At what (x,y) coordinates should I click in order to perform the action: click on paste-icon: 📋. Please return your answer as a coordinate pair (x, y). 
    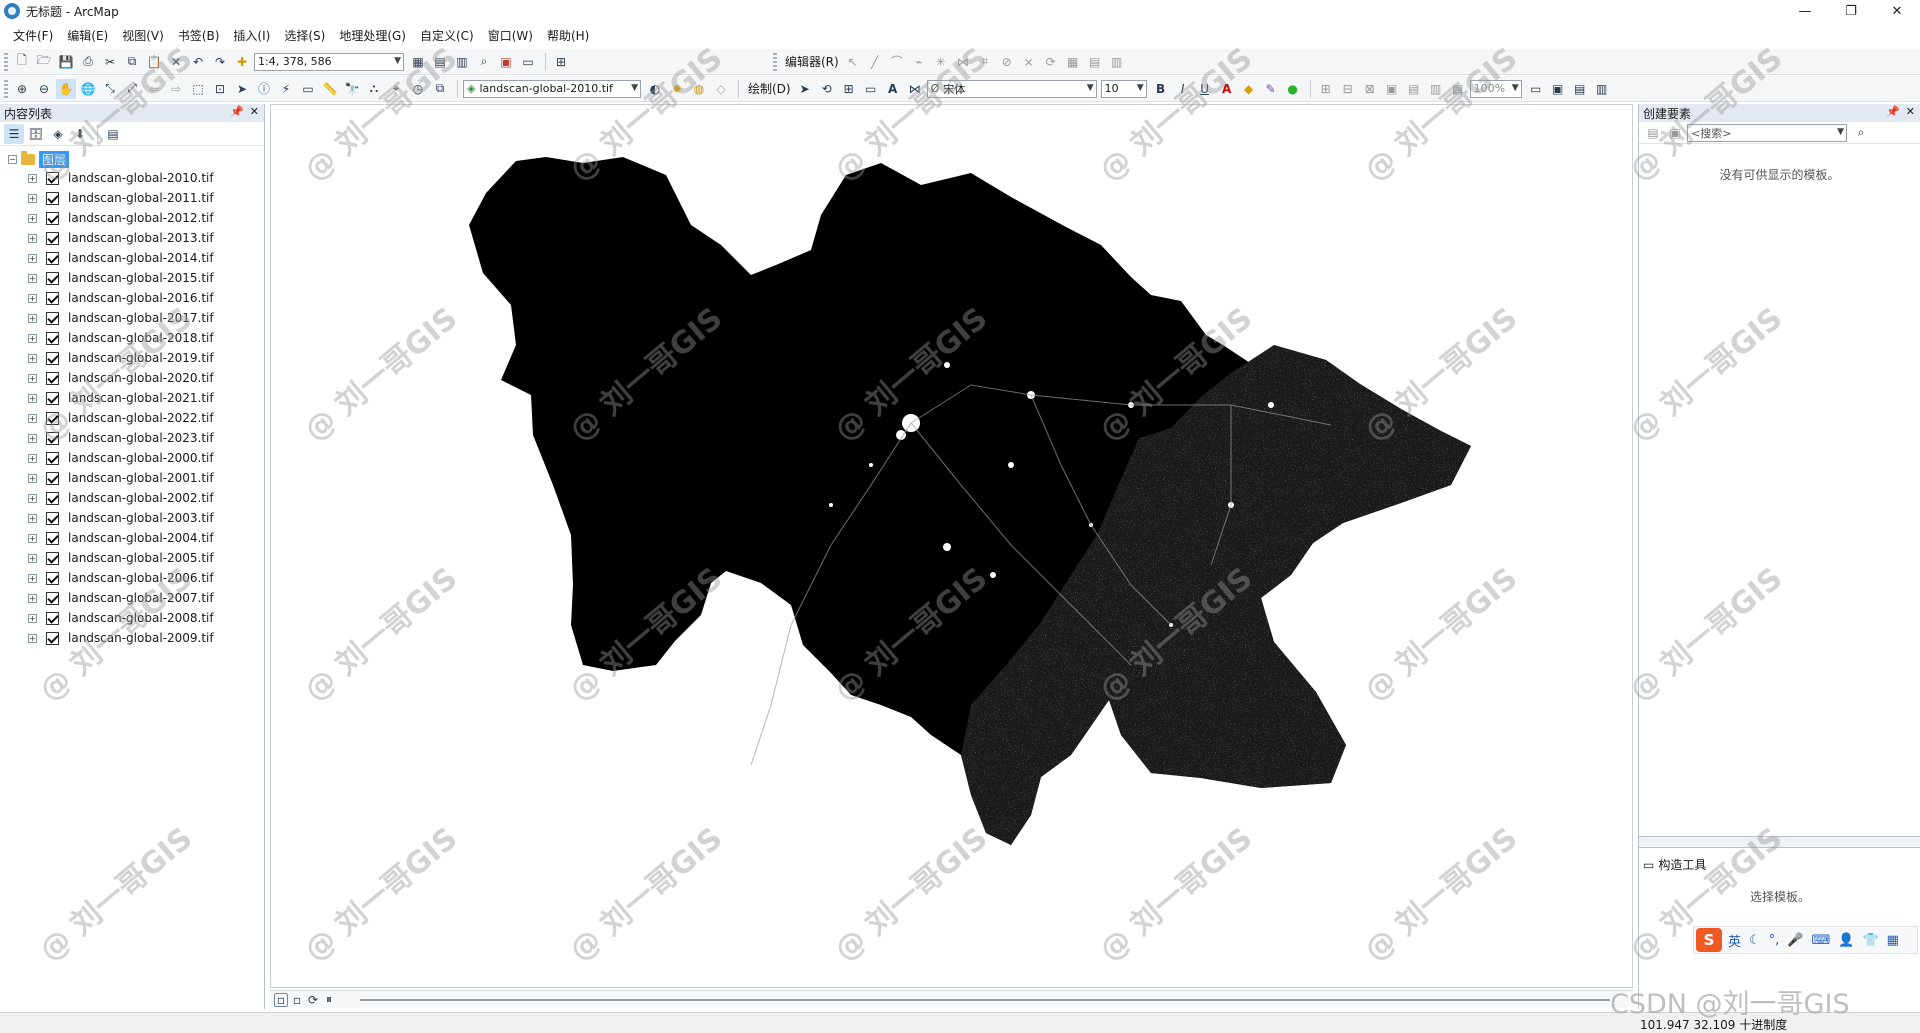
    Looking at the image, I should click on (154, 62).